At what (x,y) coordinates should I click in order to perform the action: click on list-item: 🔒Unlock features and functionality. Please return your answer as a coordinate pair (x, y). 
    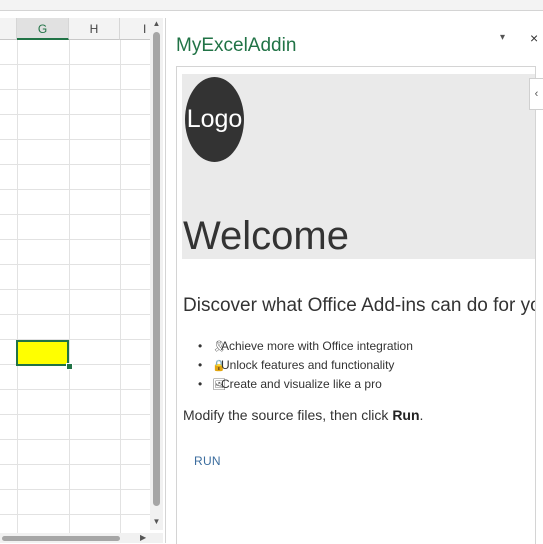
    Looking at the image, I should click on (305, 365).